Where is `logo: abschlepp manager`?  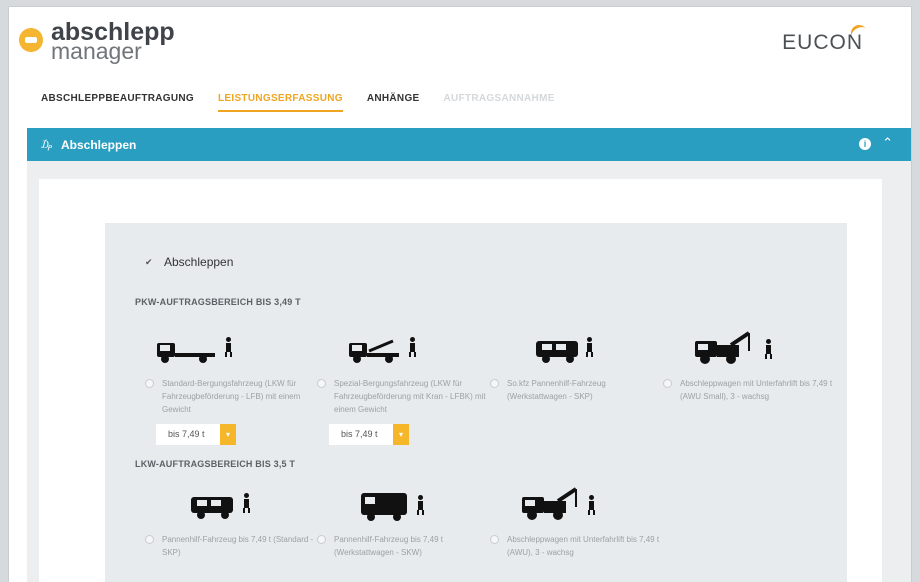
logo: abschlepp manager is located at coordinates (97, 41).